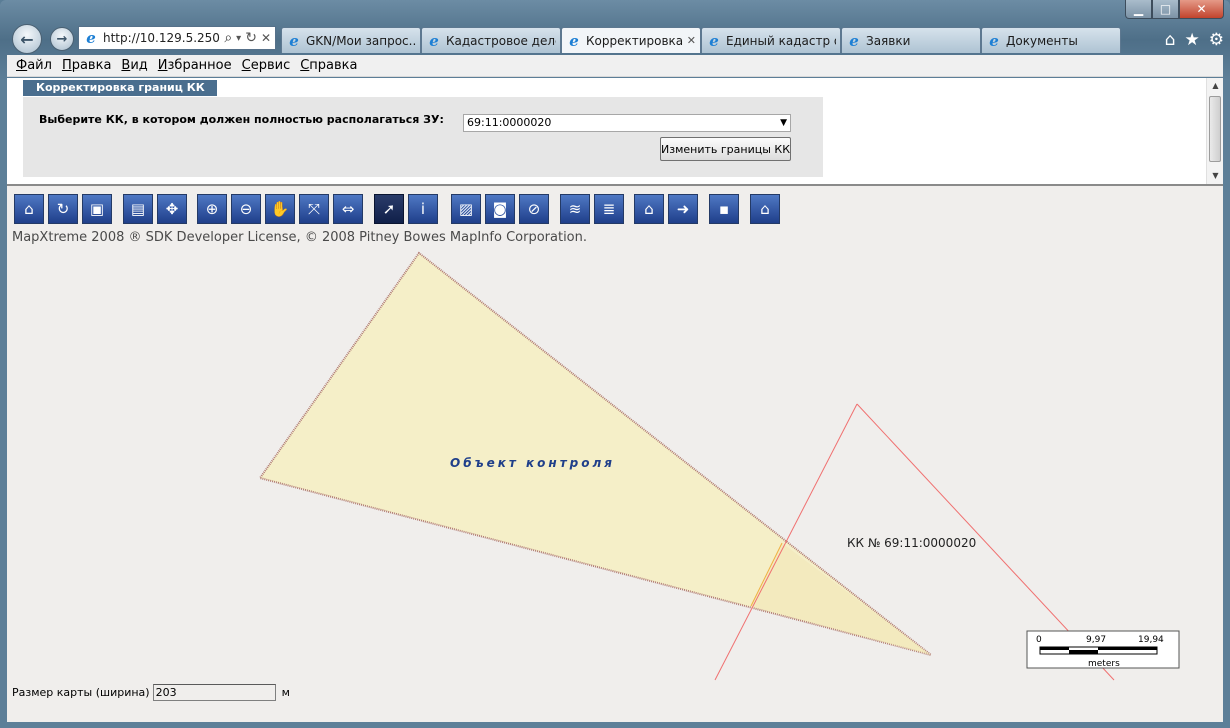  What do you see at coordinates (532, 463) in the screenshot?
I see `object-label: Объект контроля` at bounding box center [532, 463].